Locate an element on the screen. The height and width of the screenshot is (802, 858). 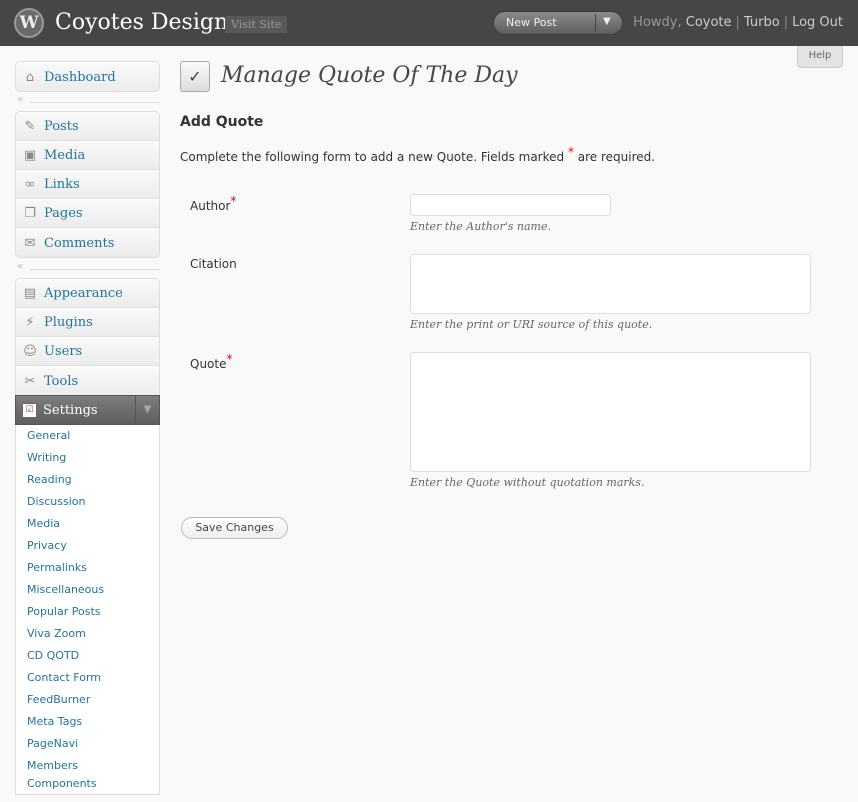
quote-label-text: Quote is located at coordinates (208, 364).